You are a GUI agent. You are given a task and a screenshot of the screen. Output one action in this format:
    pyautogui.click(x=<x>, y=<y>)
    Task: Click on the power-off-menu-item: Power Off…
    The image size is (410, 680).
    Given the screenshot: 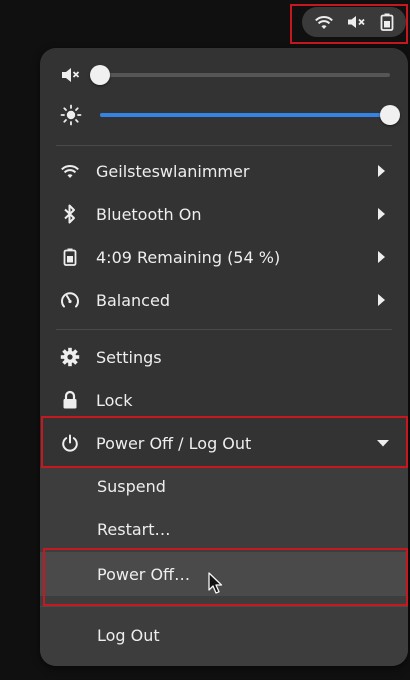 What is the action you would take?
    pyautogui.click(x=224, y=574)
    